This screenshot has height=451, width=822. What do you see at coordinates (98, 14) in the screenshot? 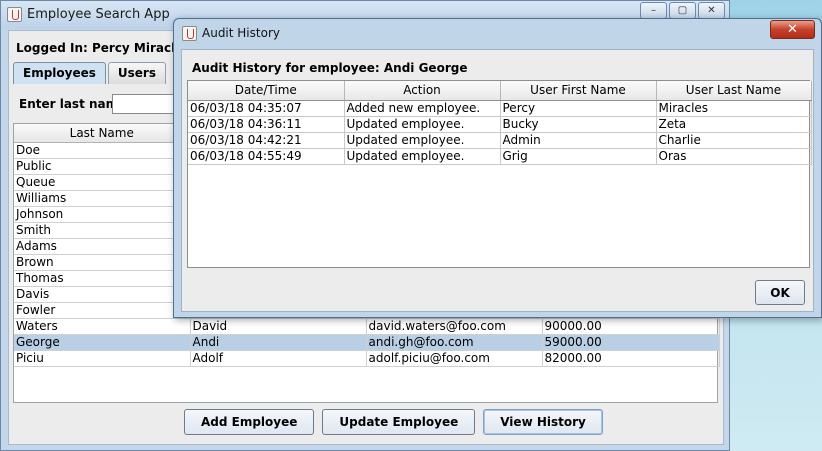
I see `main-window-title: Employee Search App` at bounding box center [98, 14].